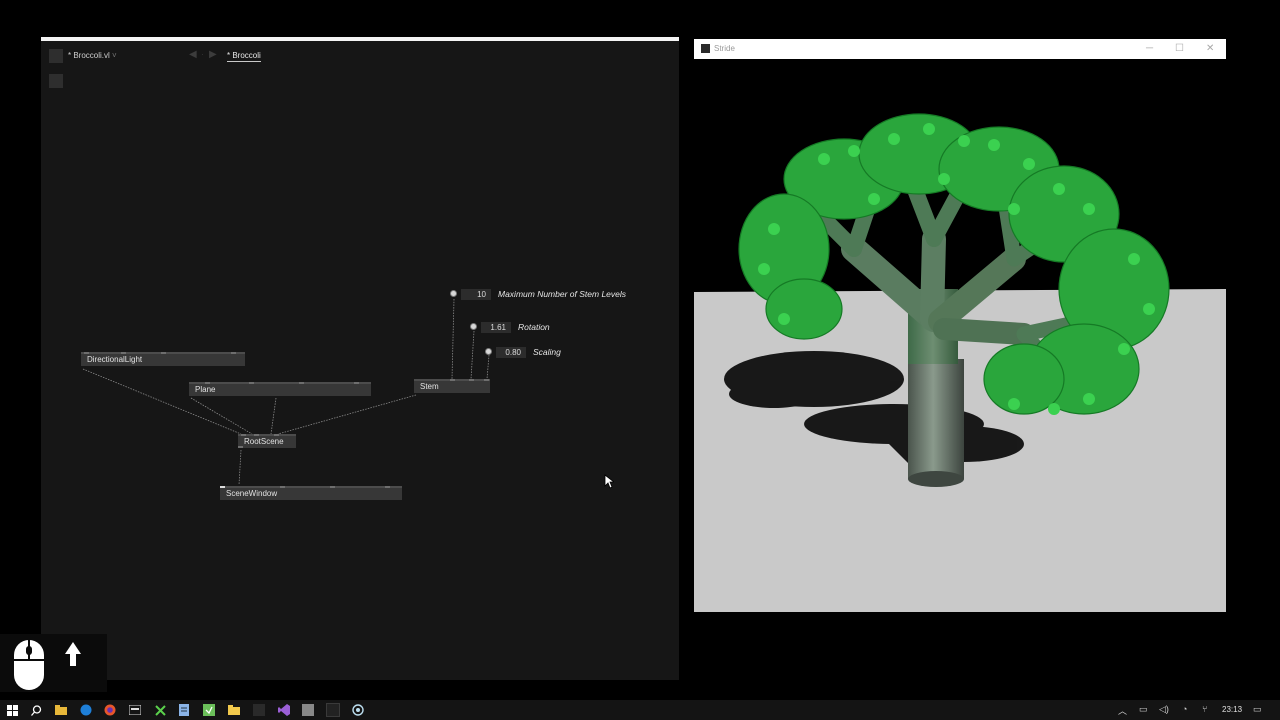 Image resolution: width=1280 pixels, height=720 pixels. Describe the element at coordinates (1204, 709) in the screenshot. I see `usb-icon: ⑂` at that location.